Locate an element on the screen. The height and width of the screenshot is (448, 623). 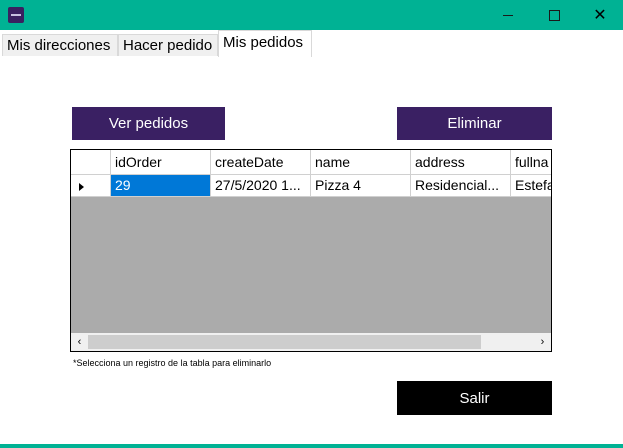
cell-name: Pizza 4 is located at coordinates (361, 186).